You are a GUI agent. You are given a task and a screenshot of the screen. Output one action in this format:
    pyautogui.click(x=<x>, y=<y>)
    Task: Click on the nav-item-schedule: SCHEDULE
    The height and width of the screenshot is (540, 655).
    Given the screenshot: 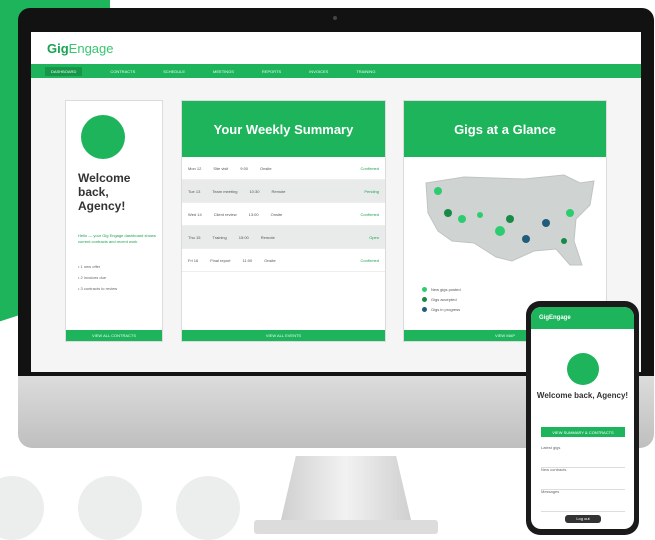 What is the action you would take?
    pyautogui.click(x=174, y=71)
    